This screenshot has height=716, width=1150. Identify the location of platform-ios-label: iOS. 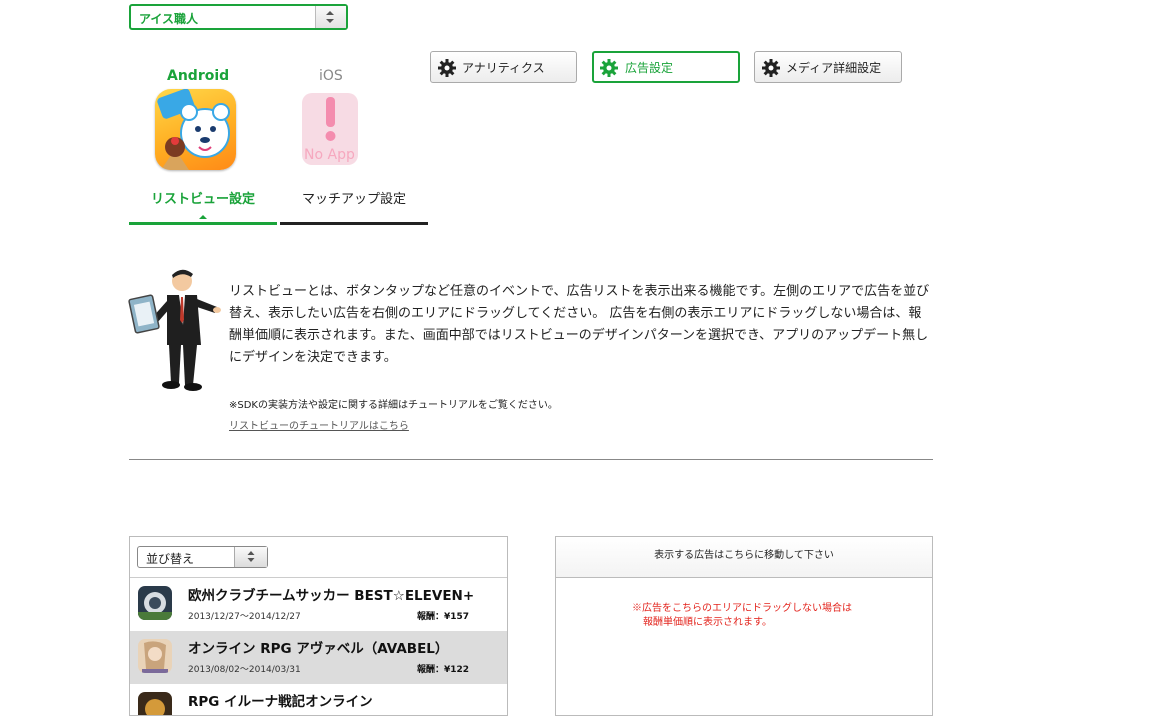
(331, 76).